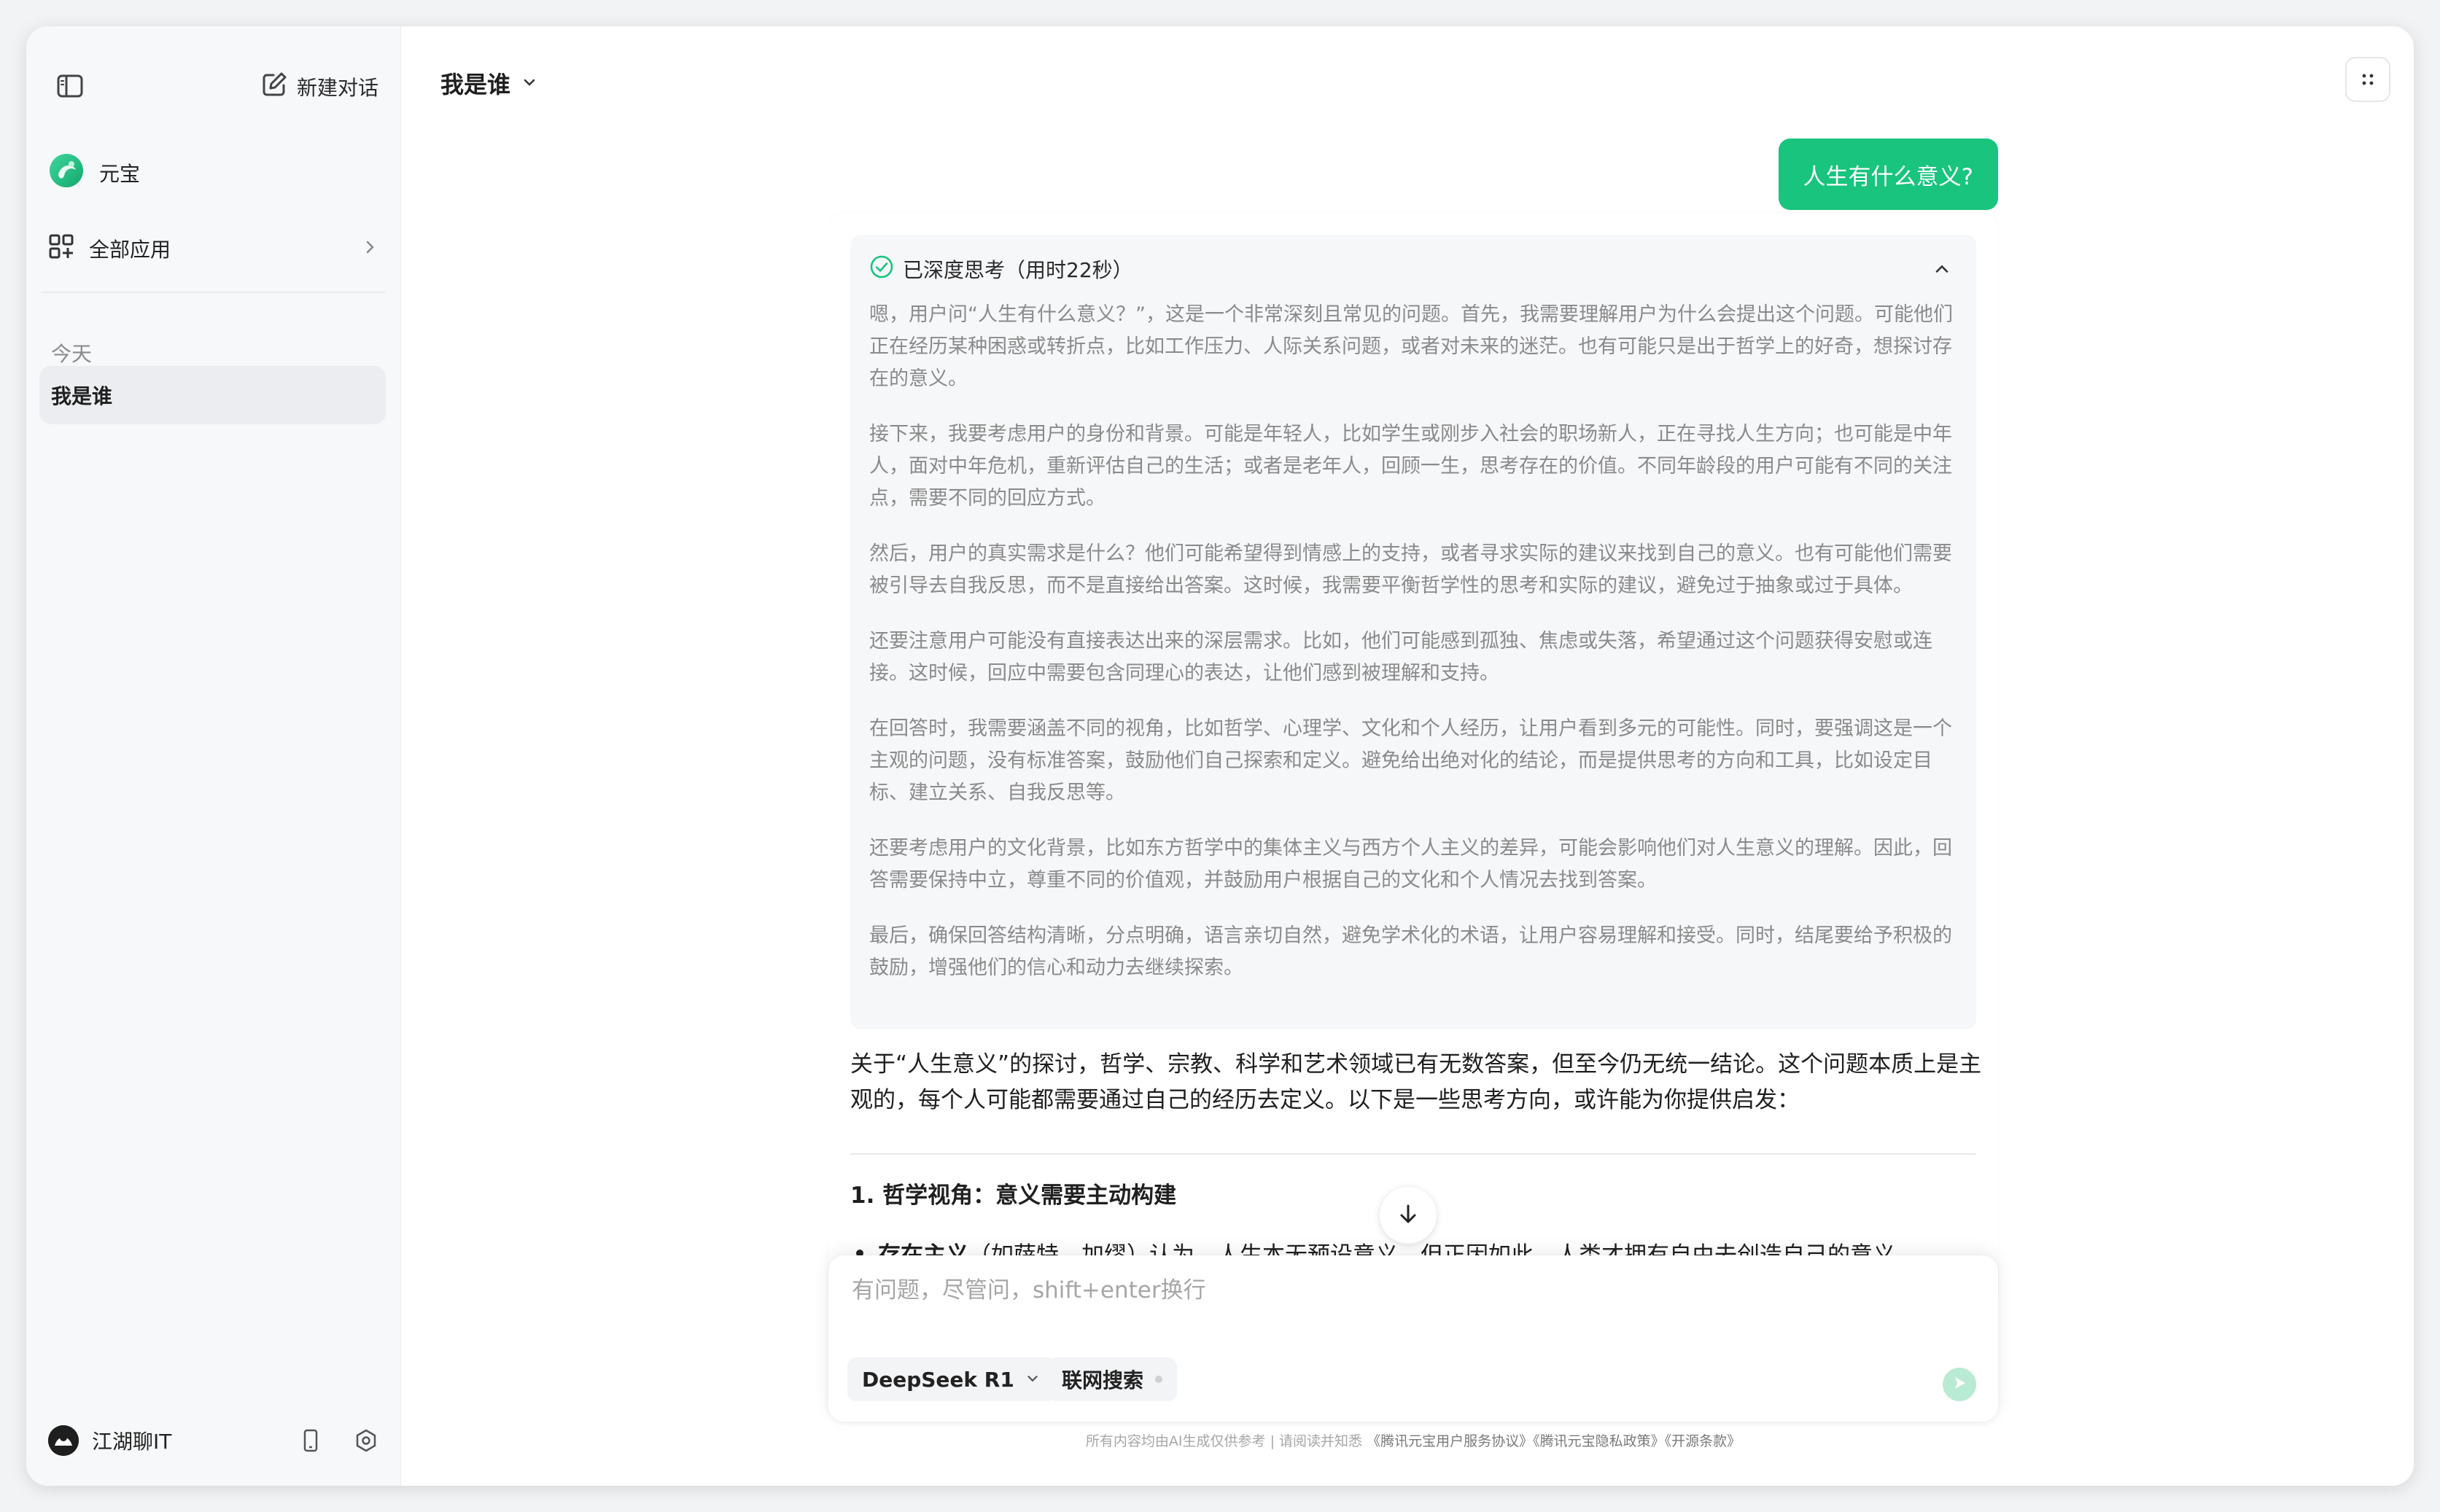 This screenshot has width=2440, height=1512. What do you see at coordinates (1942, 269) in the screenshot?
I see `chevron-up-icon` at bounding box center [1942, 269].